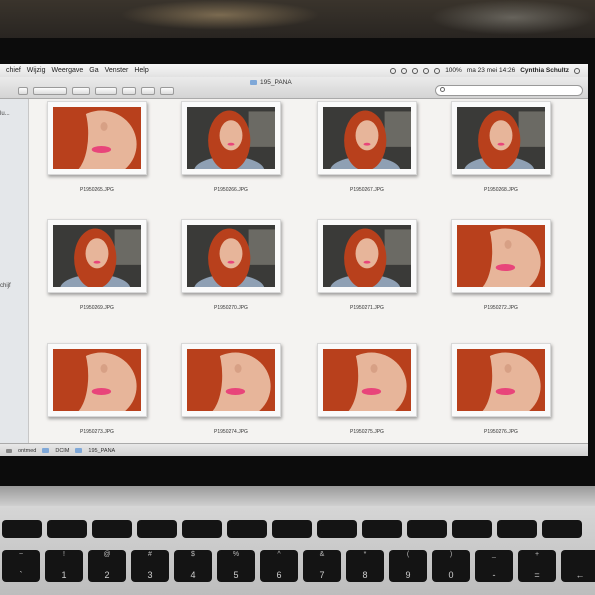  What do you see at coordinates (117, 70) in the screenshot?
I see `menu-venster: Venster` at bounding box center [117, 70].